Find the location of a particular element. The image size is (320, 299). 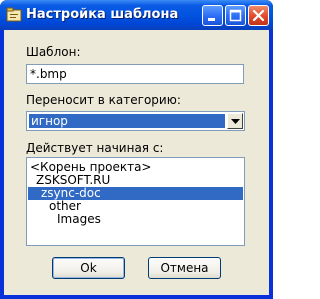

cancel-button: Отмена is located at coordinates (184, 268).